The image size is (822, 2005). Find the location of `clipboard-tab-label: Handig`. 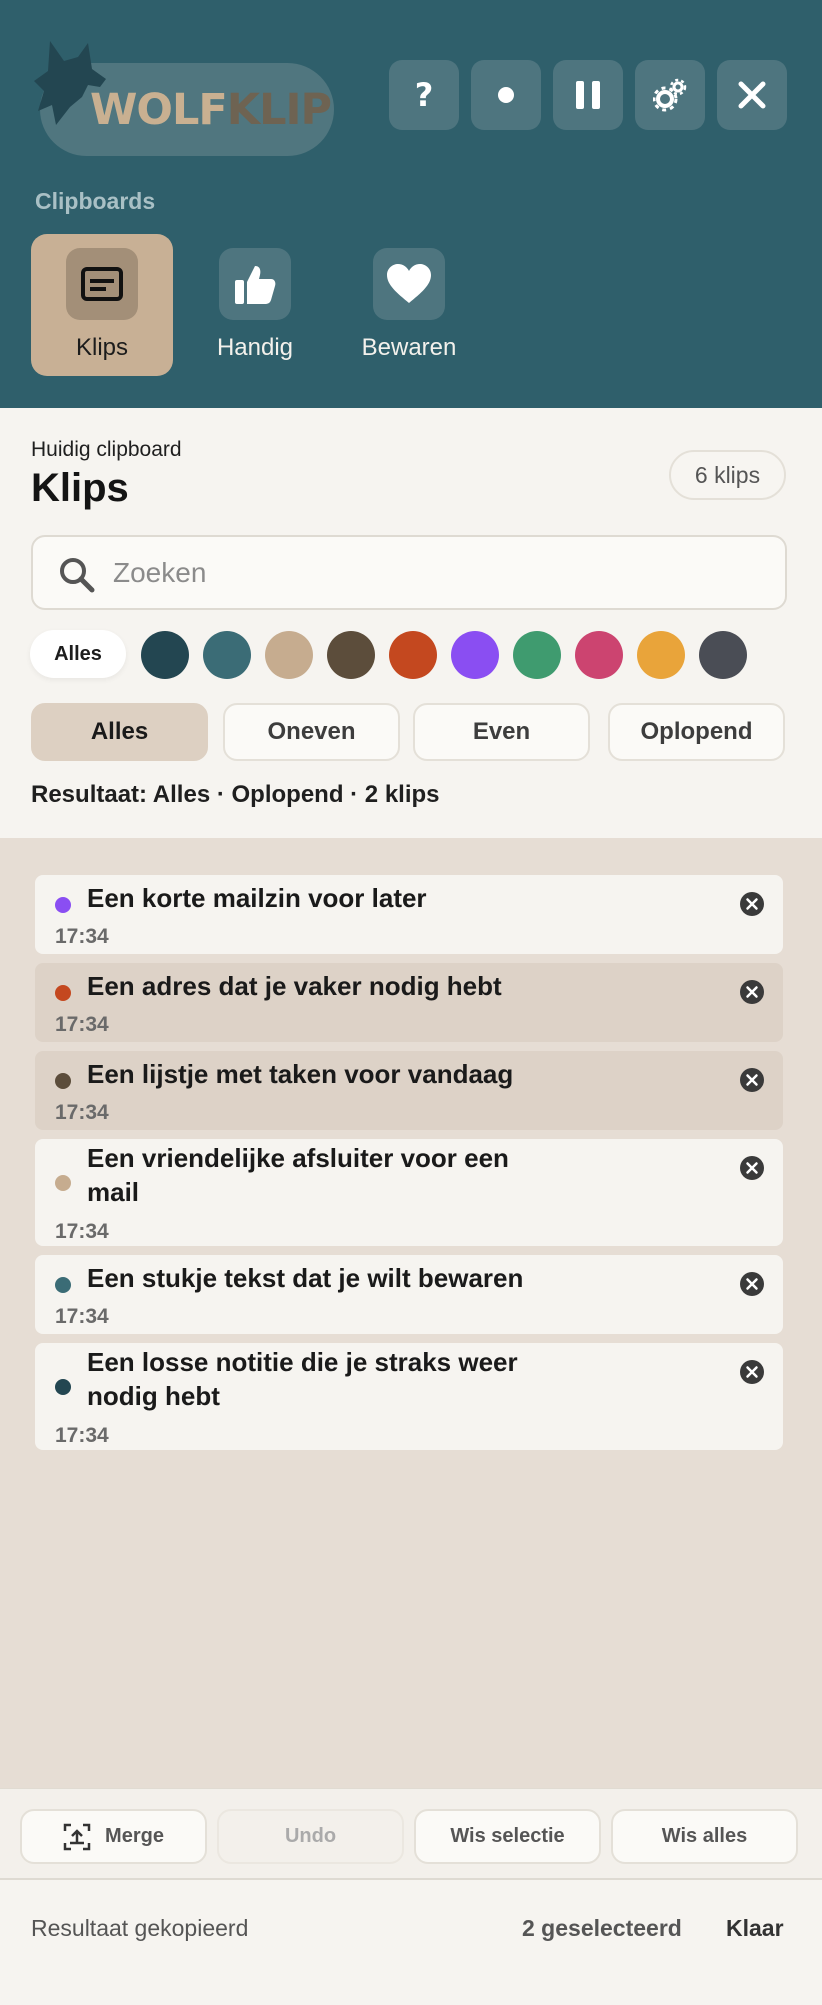

clipboard-tab-label: Handig is located at coordinates (255, 347).